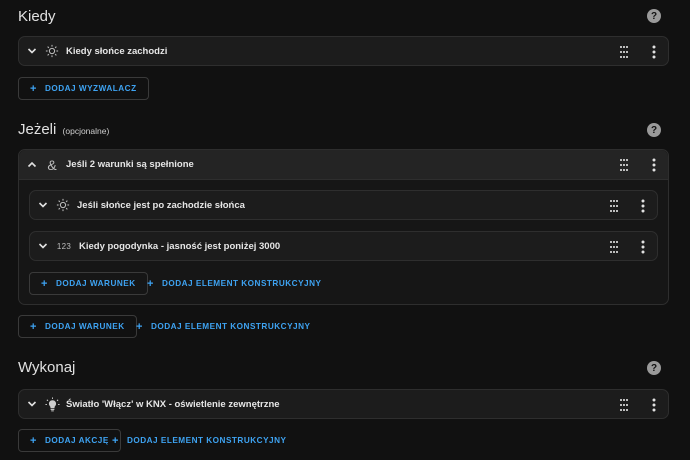 The width and height of the screenshot is (690, 460). What do you see at coordinates (76, 440) in the screenshot?
I see `add-action-label: DODAJ AKCJĘ` at bounding box center [76, 440].